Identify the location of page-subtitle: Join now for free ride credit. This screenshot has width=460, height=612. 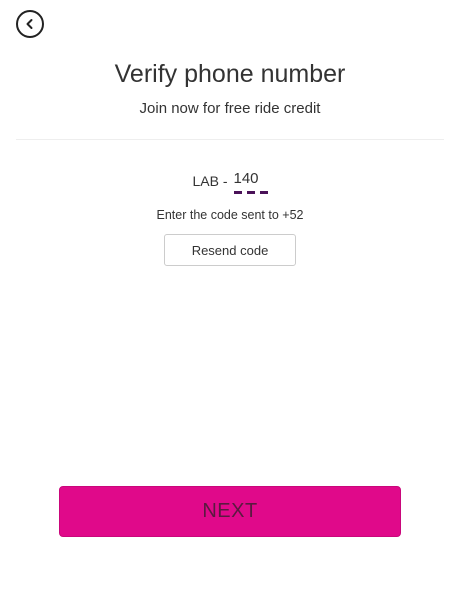
(230, 108).